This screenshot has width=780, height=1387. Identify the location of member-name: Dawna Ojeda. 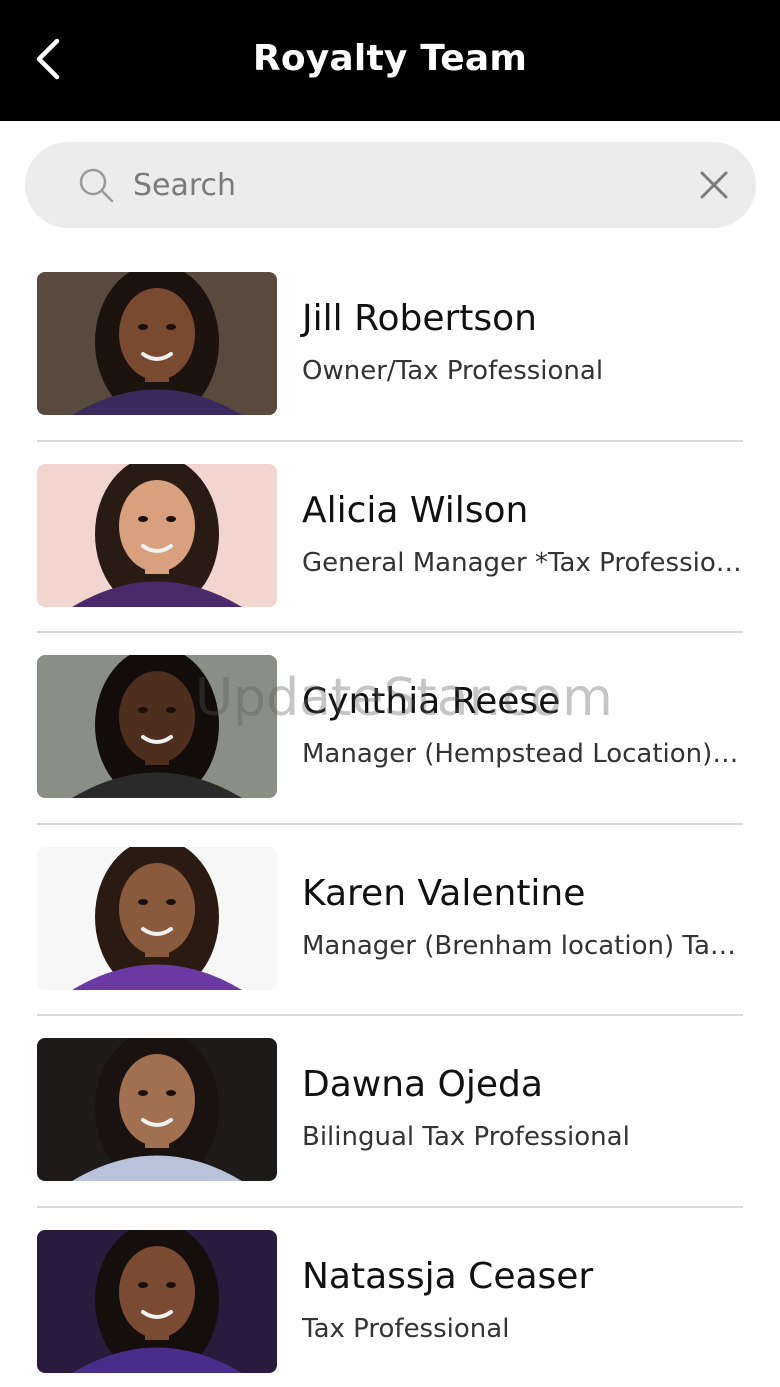
(422, 1084).